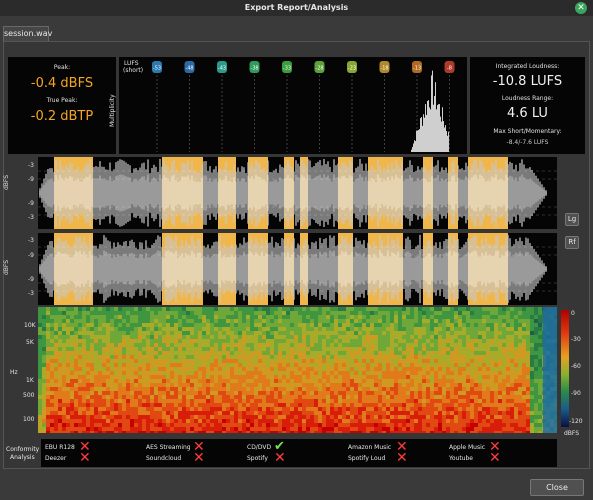 Image resolution: width=593 pixels, height=500 pixels. I want to click on tab-session: session.wav, so click(27, 33).